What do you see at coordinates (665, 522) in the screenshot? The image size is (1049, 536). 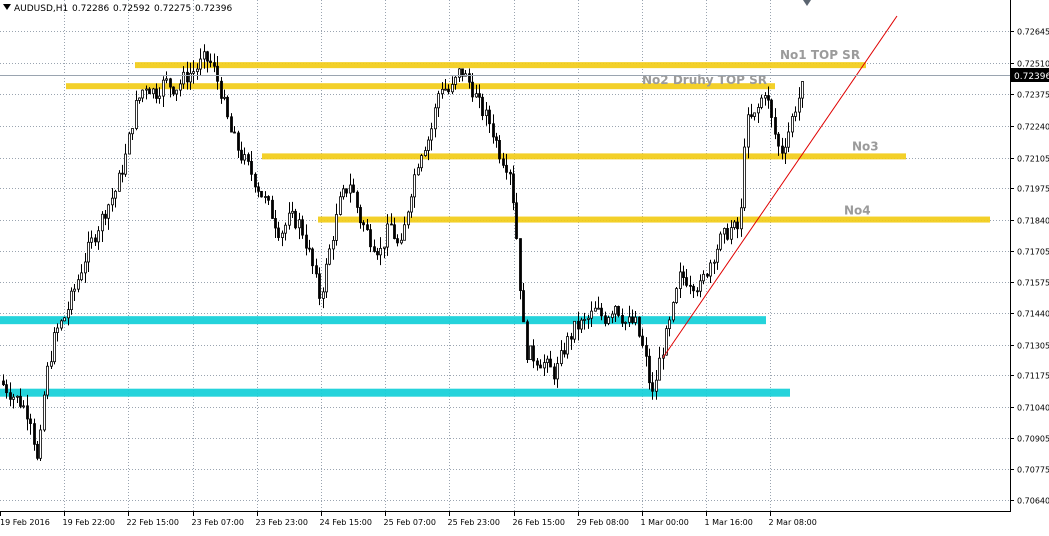 I see `time-tick-label: 1 Mar 00:00` at bounding box center [665, 522].